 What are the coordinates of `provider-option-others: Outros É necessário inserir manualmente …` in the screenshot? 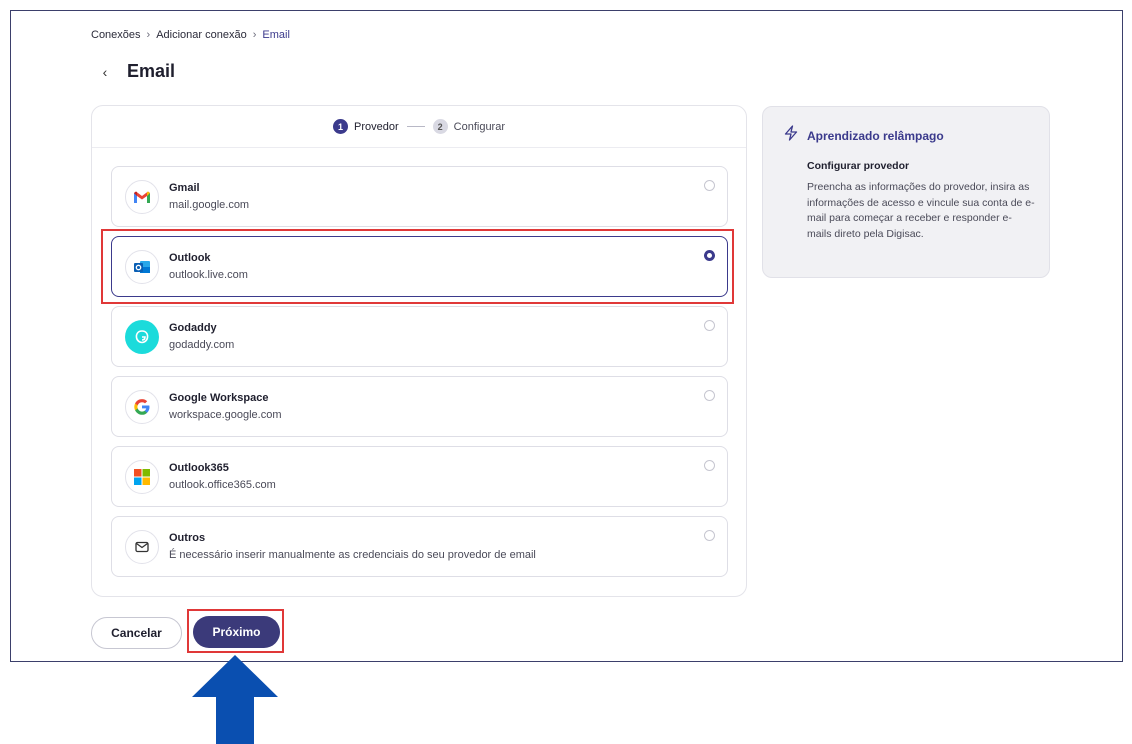 It's located at (419, 546).